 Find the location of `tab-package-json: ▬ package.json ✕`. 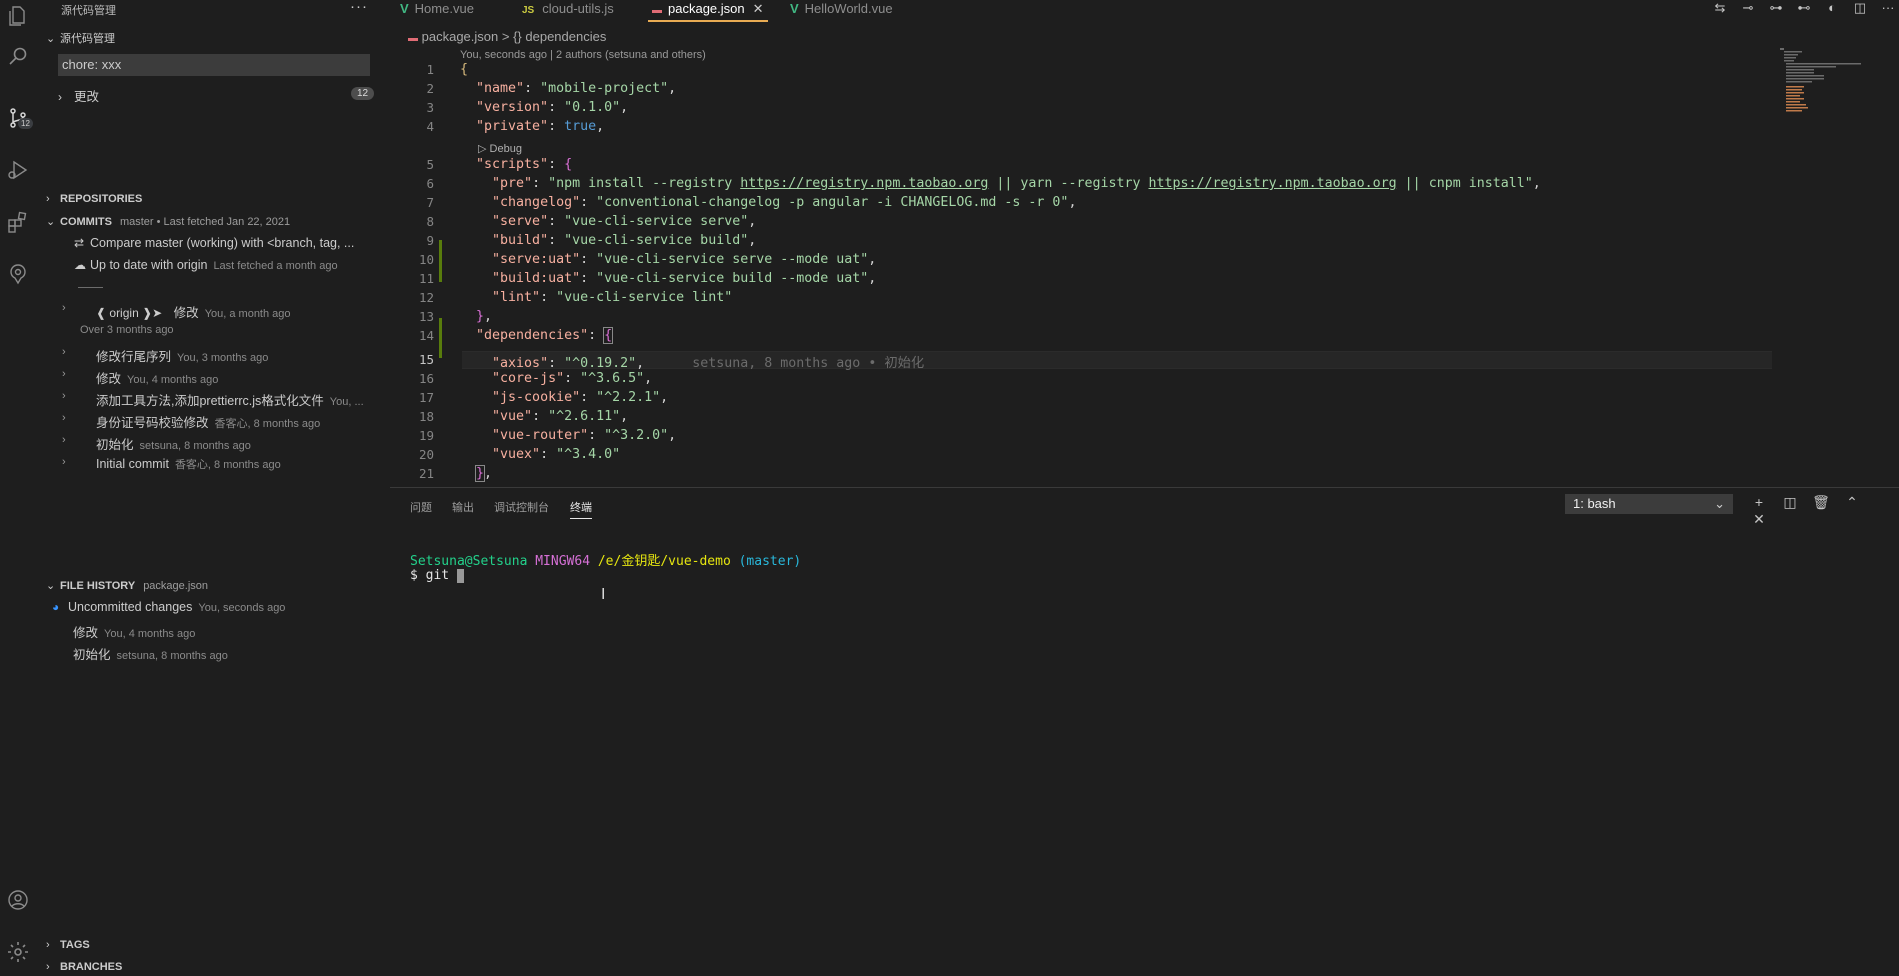

tab-package-json: ▬ package.json ✕ is located at coordinates (708, 11).